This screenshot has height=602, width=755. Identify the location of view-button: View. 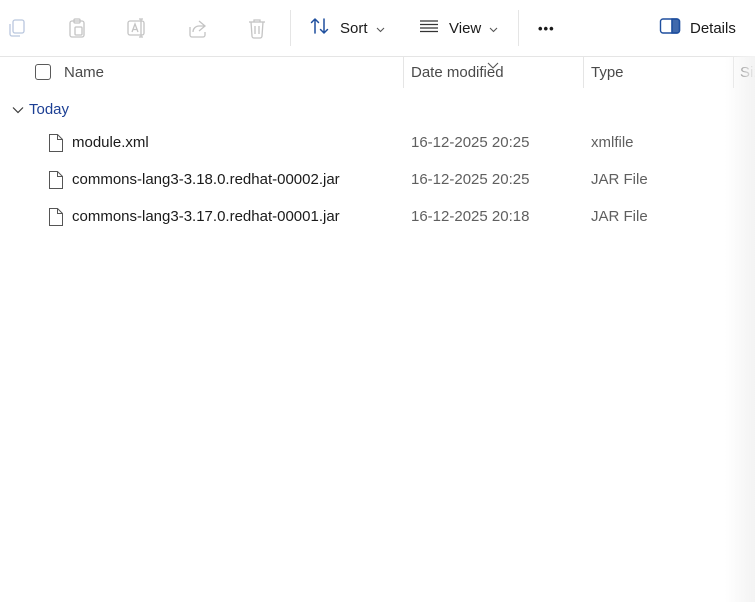
(458, 28).